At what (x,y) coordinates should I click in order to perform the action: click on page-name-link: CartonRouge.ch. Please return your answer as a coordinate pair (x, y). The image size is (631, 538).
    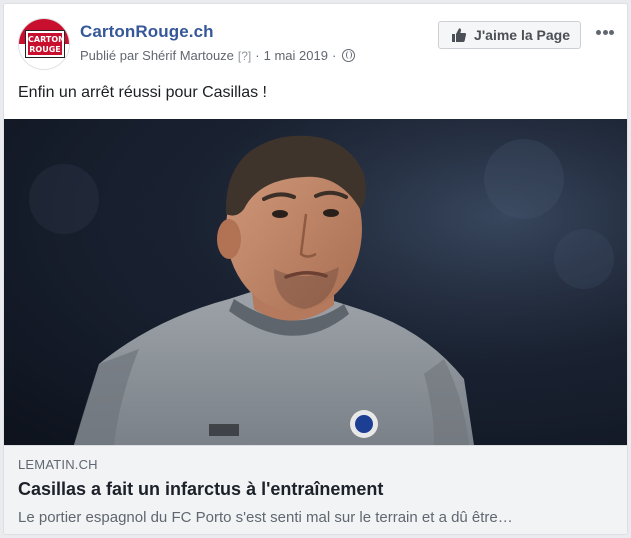
    Looking at the image, I should click on (147, 32).